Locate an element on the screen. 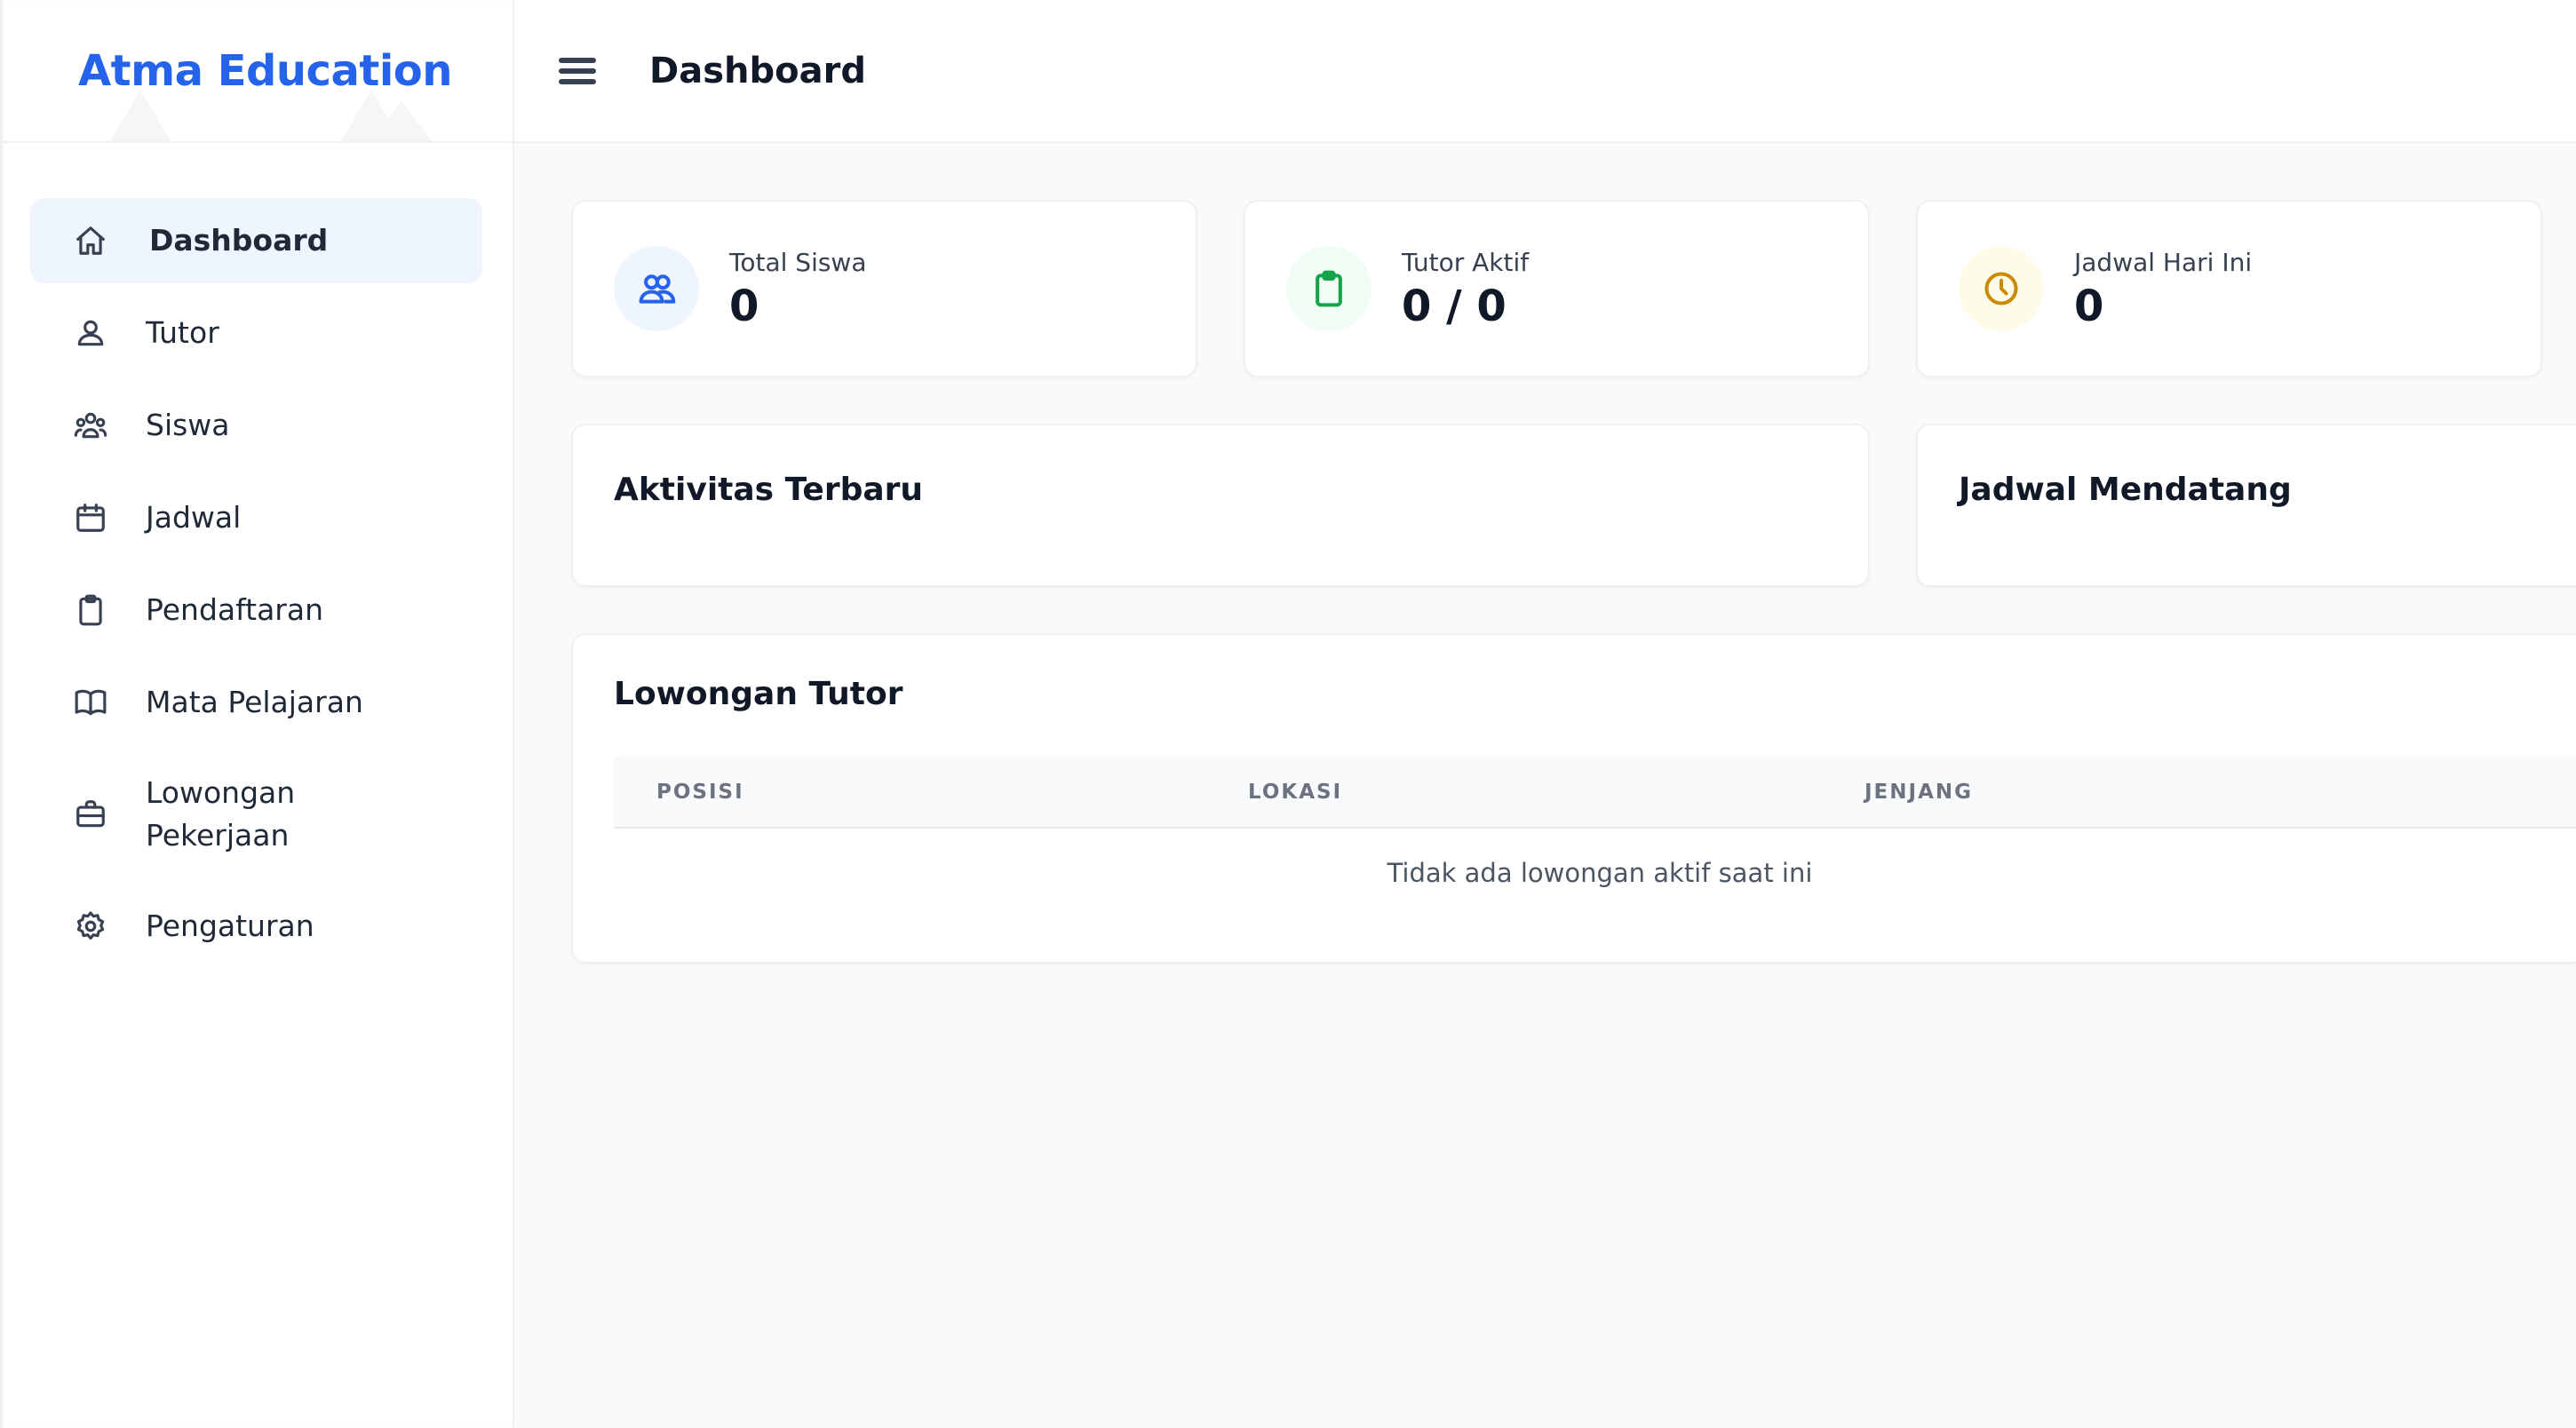  sidebar-item-pendaftaran: Pendaftaran is located at coordinates (256, 610).